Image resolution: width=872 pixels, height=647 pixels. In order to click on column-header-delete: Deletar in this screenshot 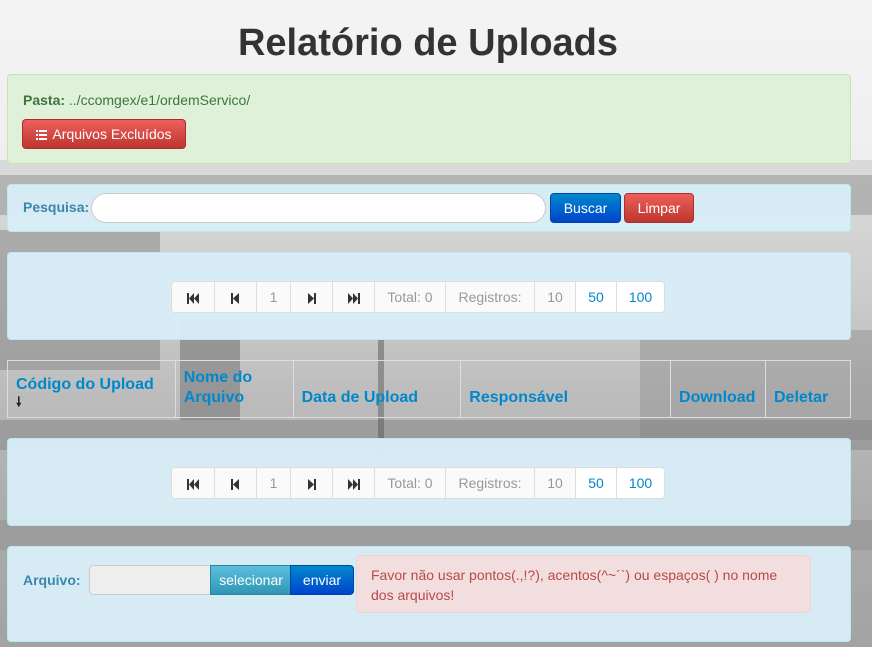, I will do `click(808, 389)`.